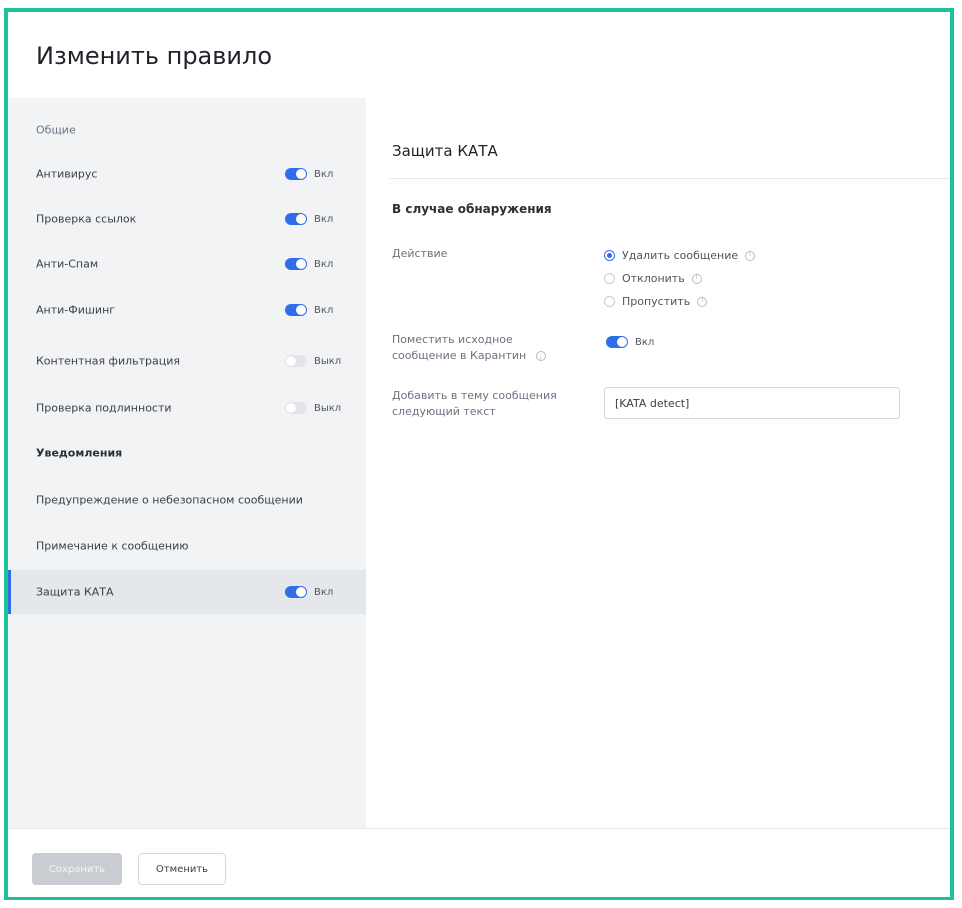  What do you see at coordinates (187, 453) in the screenshot?
I see `sidebar-item-notifications: Уведомления` at bounding box center [187, 453].